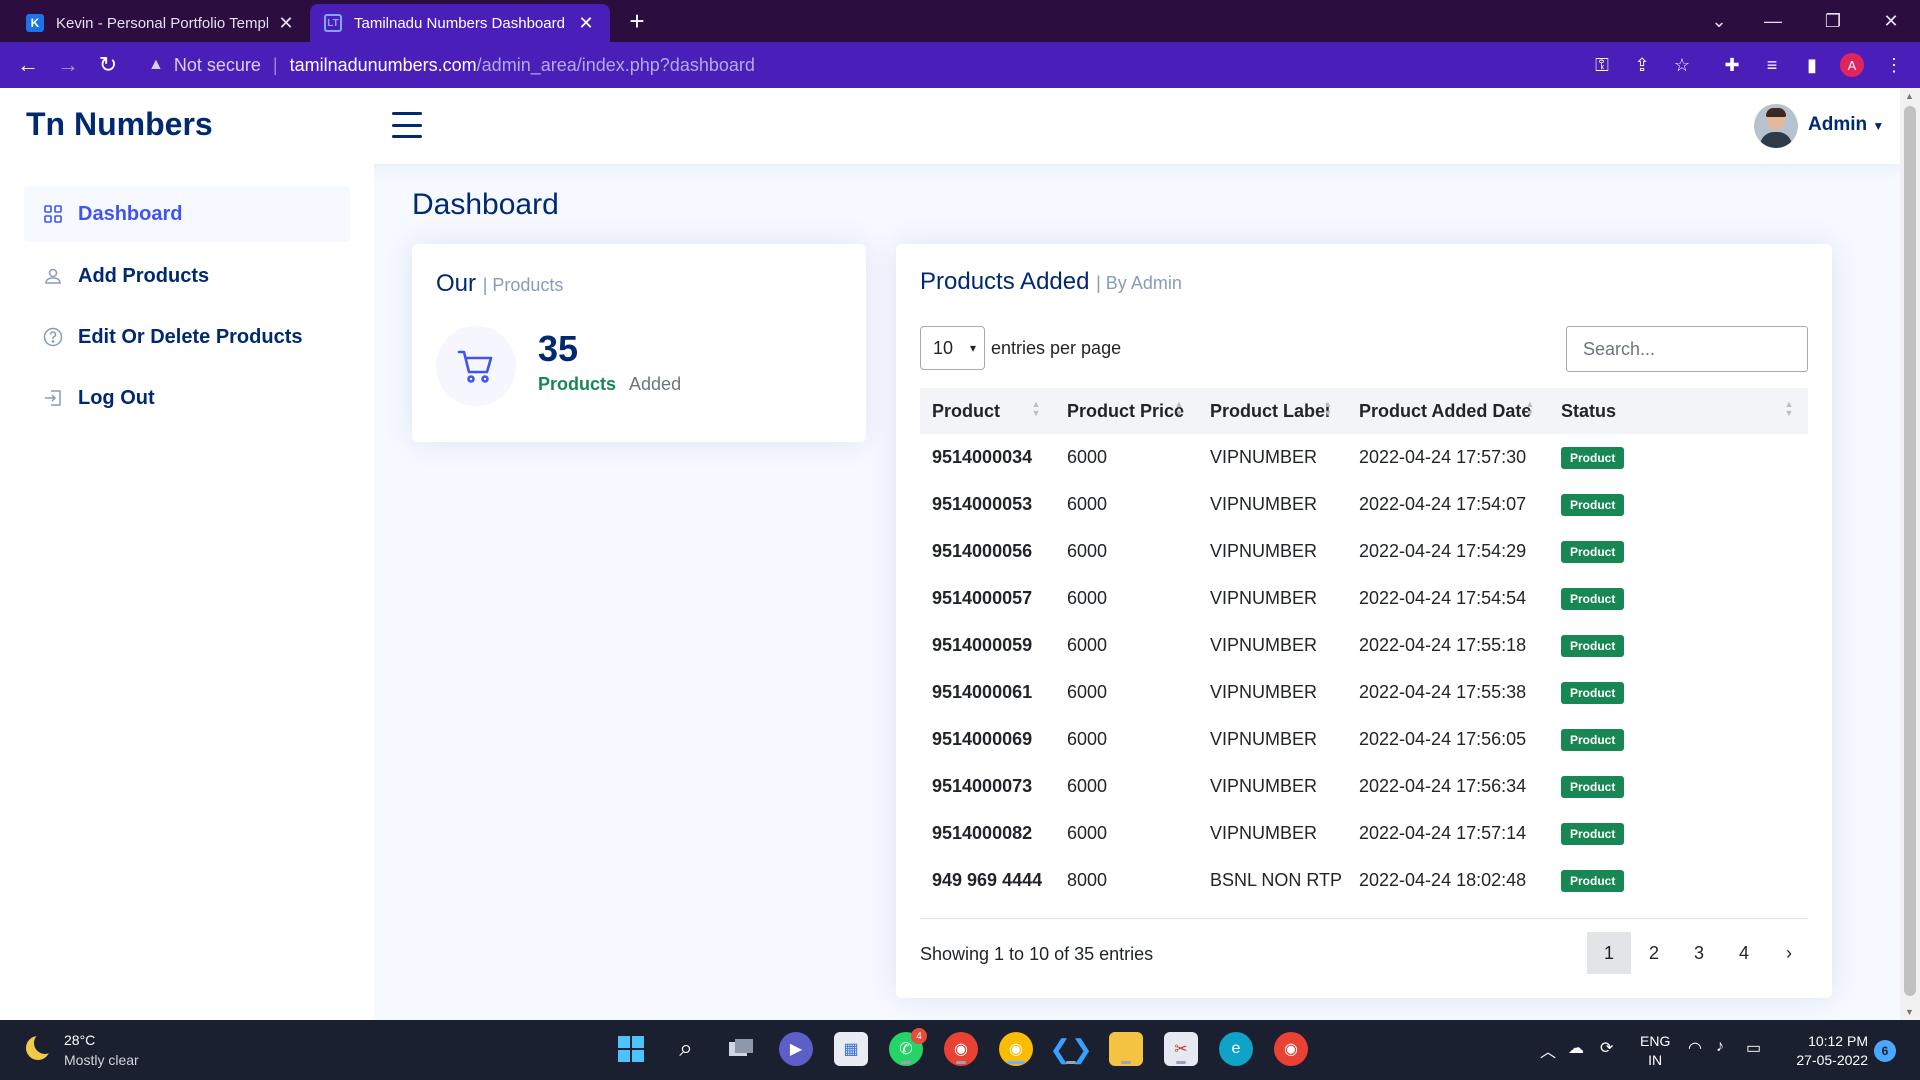  Describe the element at coordinates (1732, 65) in the screenshot. I see `extensions-puzzle-icon: ✚` at that location.